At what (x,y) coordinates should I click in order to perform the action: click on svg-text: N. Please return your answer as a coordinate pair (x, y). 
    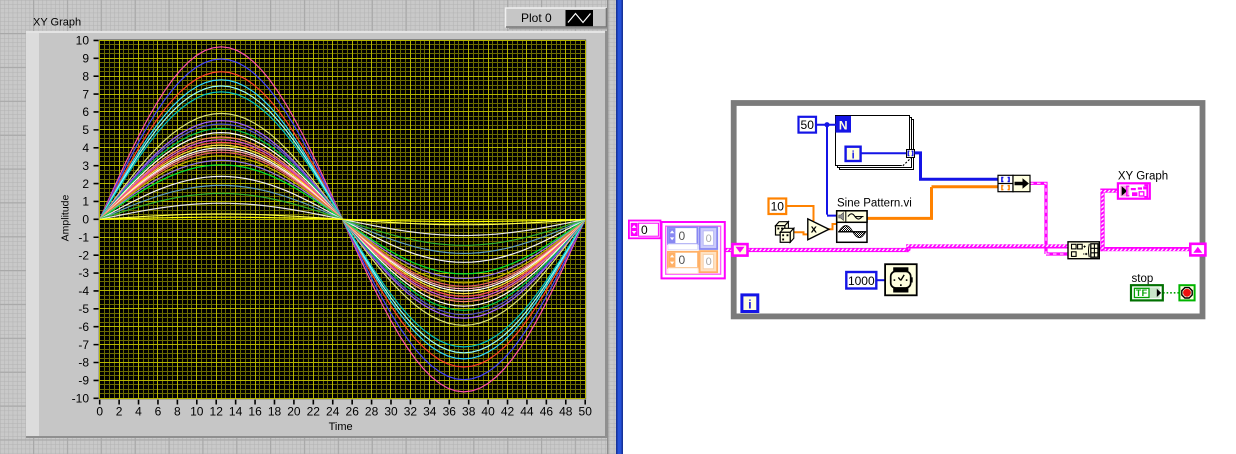
    Looking at the image, I should click on (843, 126).